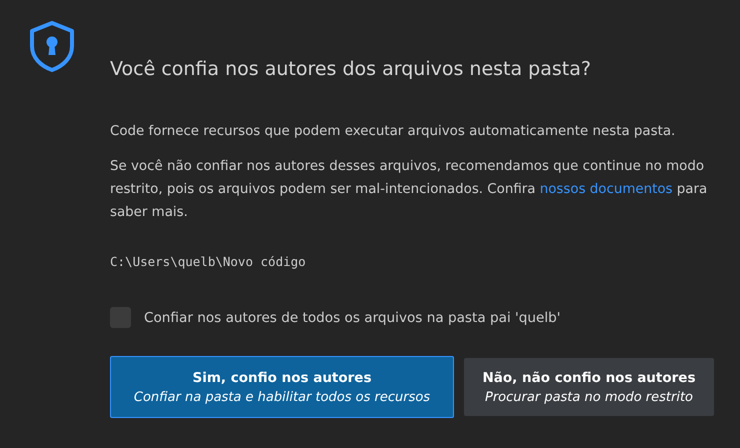 This screenshot has height=448, width=740. Describe the element at coordinates (606, 189) in the screenshot. I see `docs-link: nossos documentos` at that location.